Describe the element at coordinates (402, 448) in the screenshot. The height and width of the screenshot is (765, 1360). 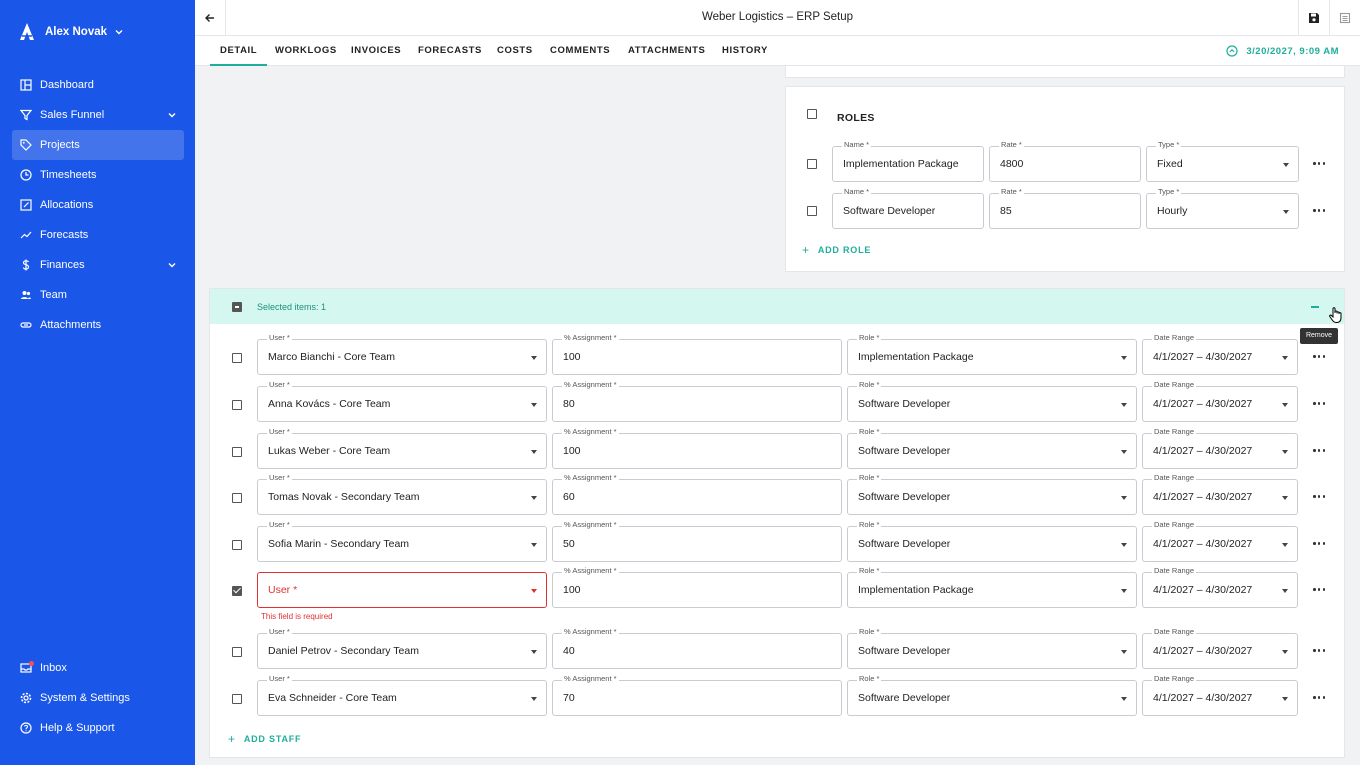
I see `staff-user-select: User * Lukas Weber - Core Team` at that location.